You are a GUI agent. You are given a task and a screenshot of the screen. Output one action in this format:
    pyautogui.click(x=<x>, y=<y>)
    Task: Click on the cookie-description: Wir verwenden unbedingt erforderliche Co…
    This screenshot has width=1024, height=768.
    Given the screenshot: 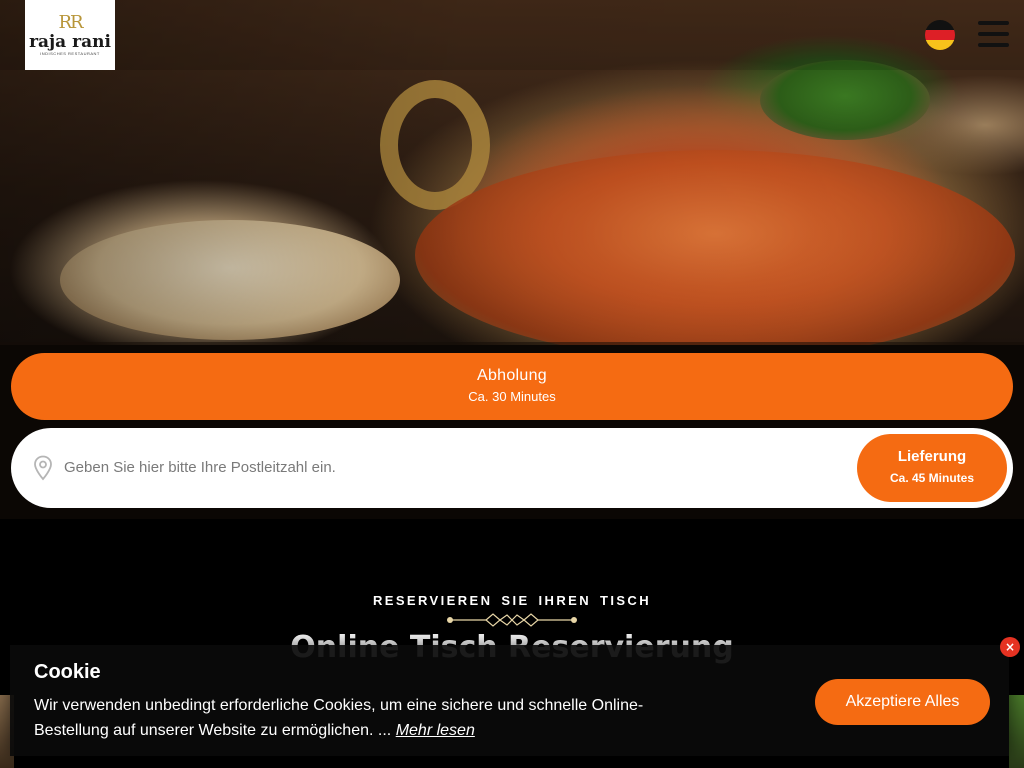 What is the action you would take?
    pyautogui.click(x=339, y=718)
    